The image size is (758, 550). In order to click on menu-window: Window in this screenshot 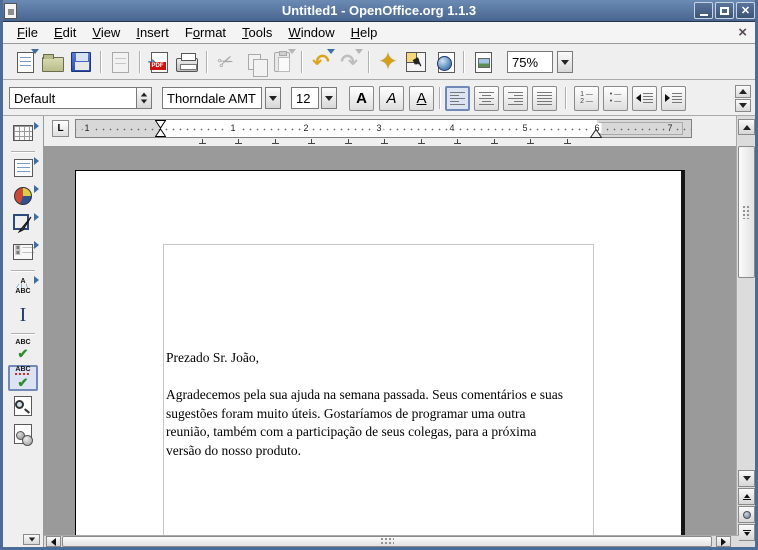, I will do `click(311, 32)`.